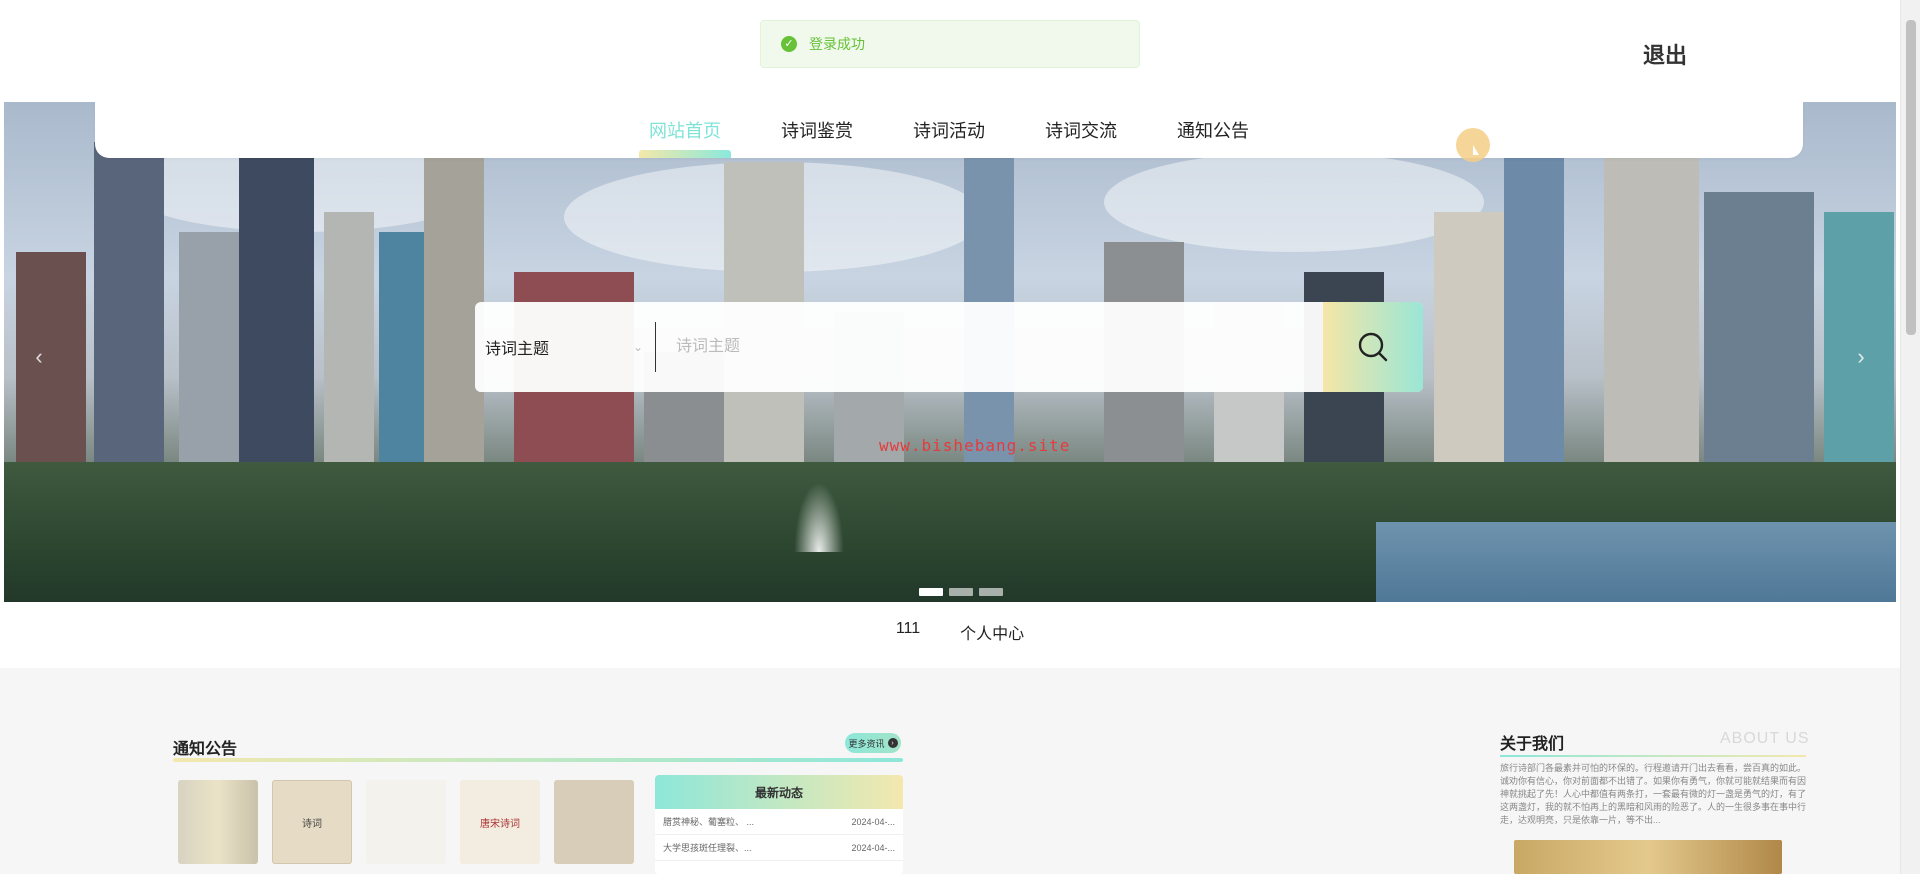  I want to click on about-section-title-en: ABOUT US, so click(1765, 738).